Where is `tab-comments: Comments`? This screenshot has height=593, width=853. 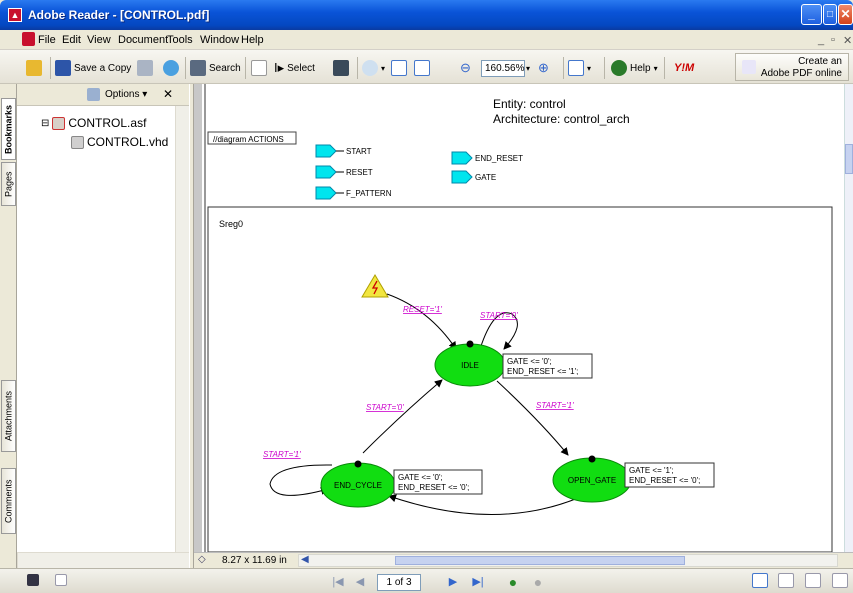 tab-comments: Comments is located at coordinates (8, 501).